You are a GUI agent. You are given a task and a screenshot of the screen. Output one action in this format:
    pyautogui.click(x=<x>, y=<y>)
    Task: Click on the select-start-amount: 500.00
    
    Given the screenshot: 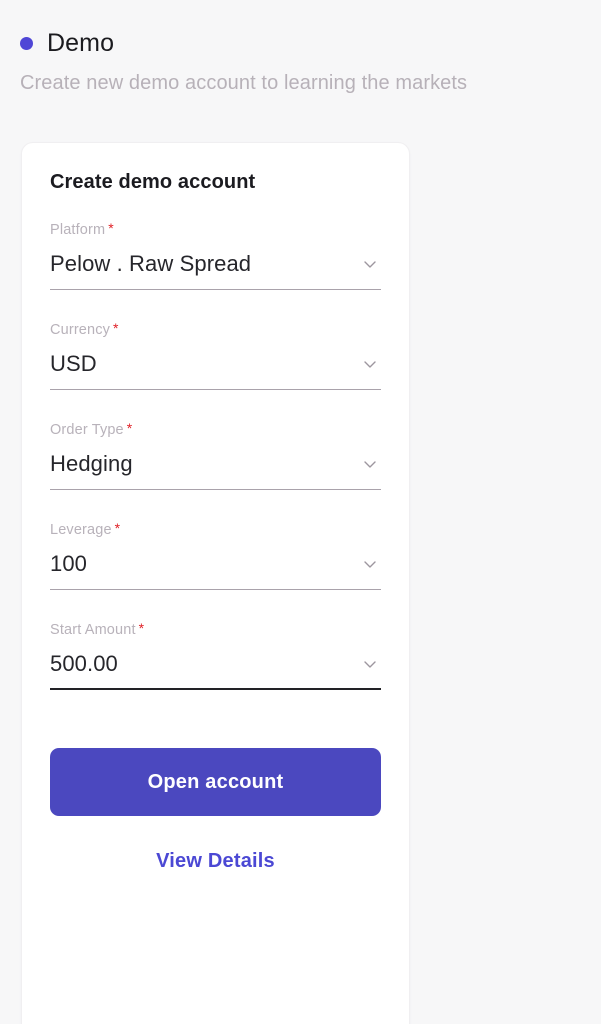 What is the action you would take?
    pyautogui.click(x=215, y=670)
    